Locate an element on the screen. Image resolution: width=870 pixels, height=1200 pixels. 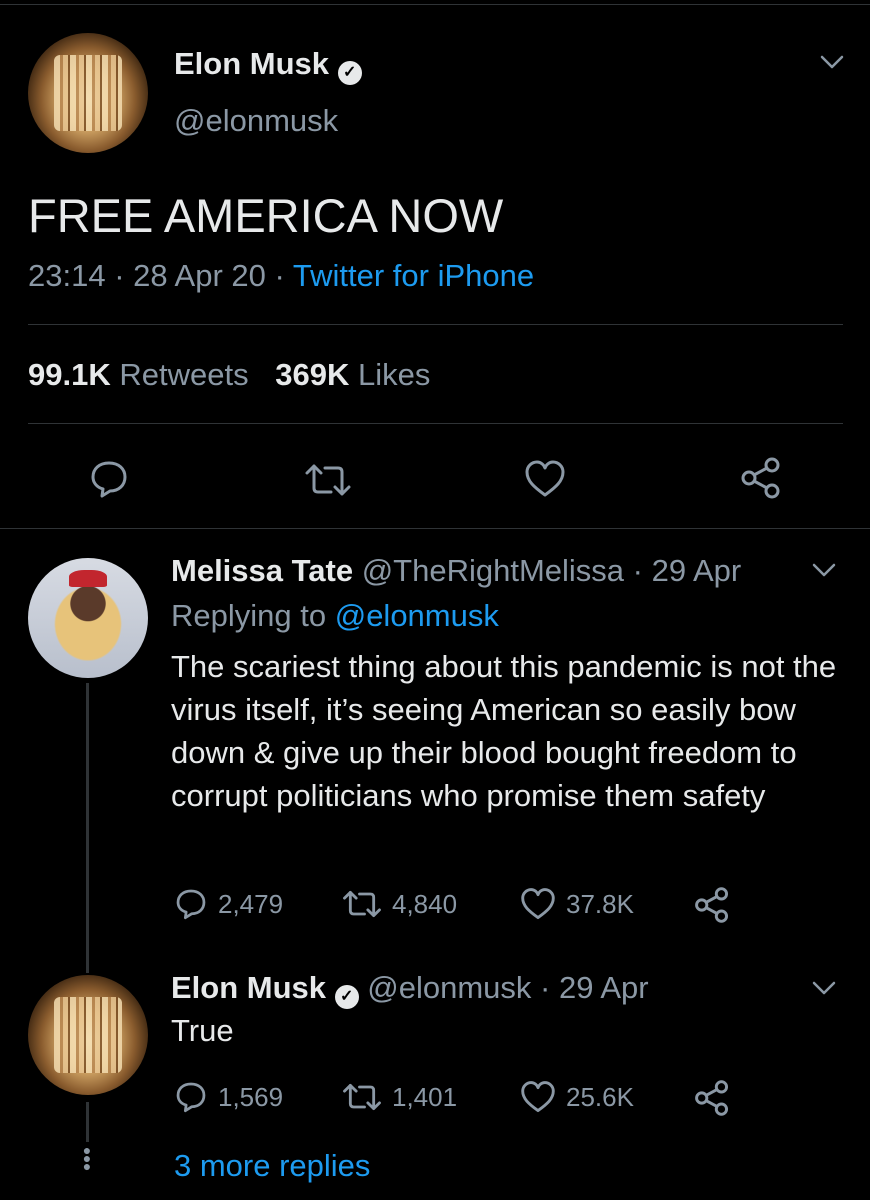
retweet-count: 4,840 is located at coordinates (425, 903).